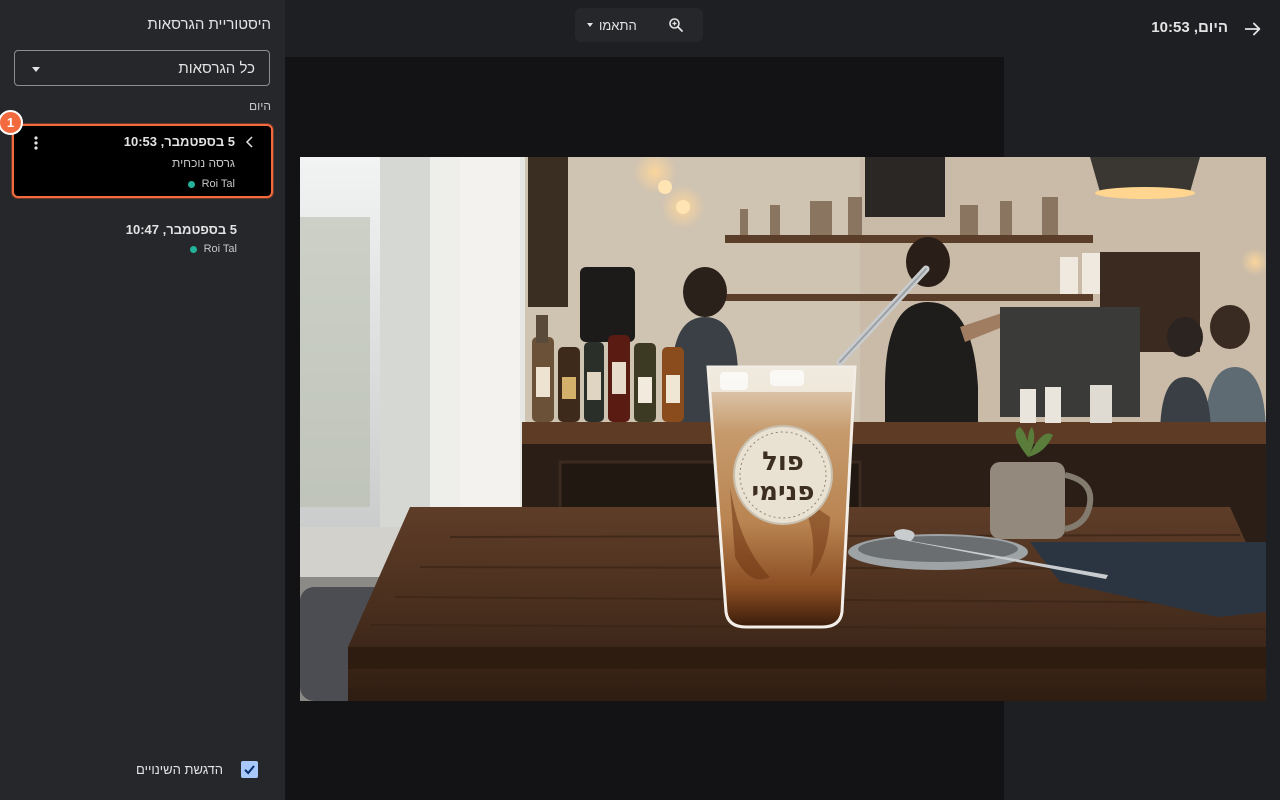  I want to click on cup-label-line1: פול, so click(783, 462).